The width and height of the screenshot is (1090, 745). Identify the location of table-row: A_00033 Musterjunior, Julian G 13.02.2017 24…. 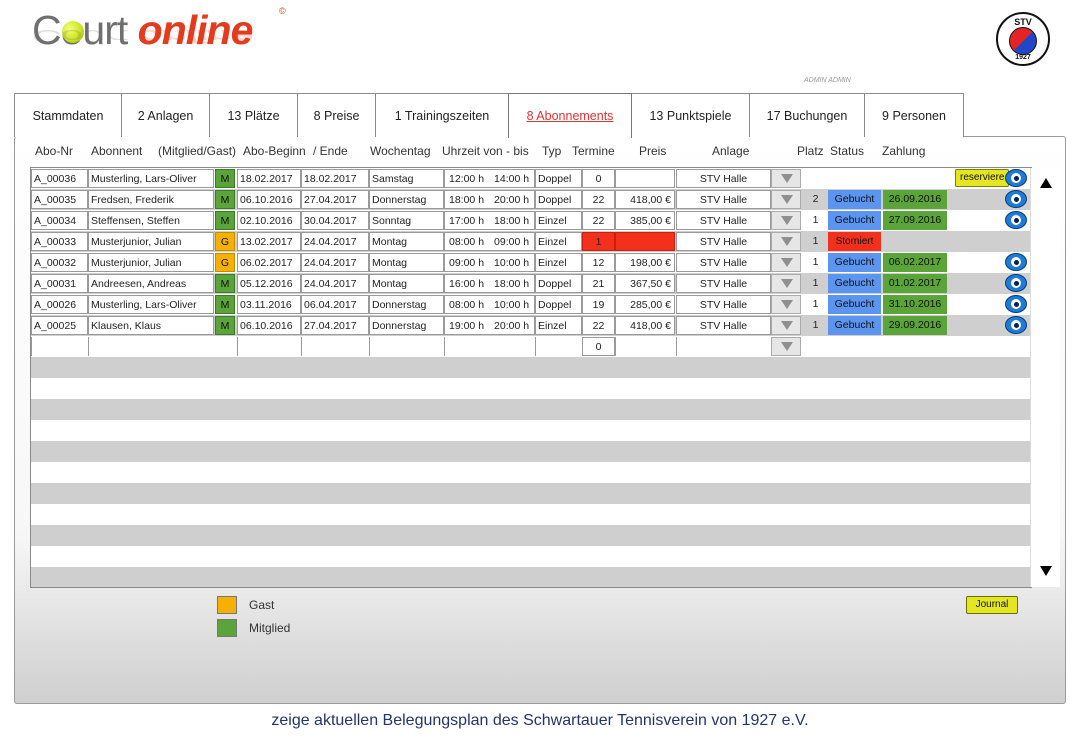
(530, 241).